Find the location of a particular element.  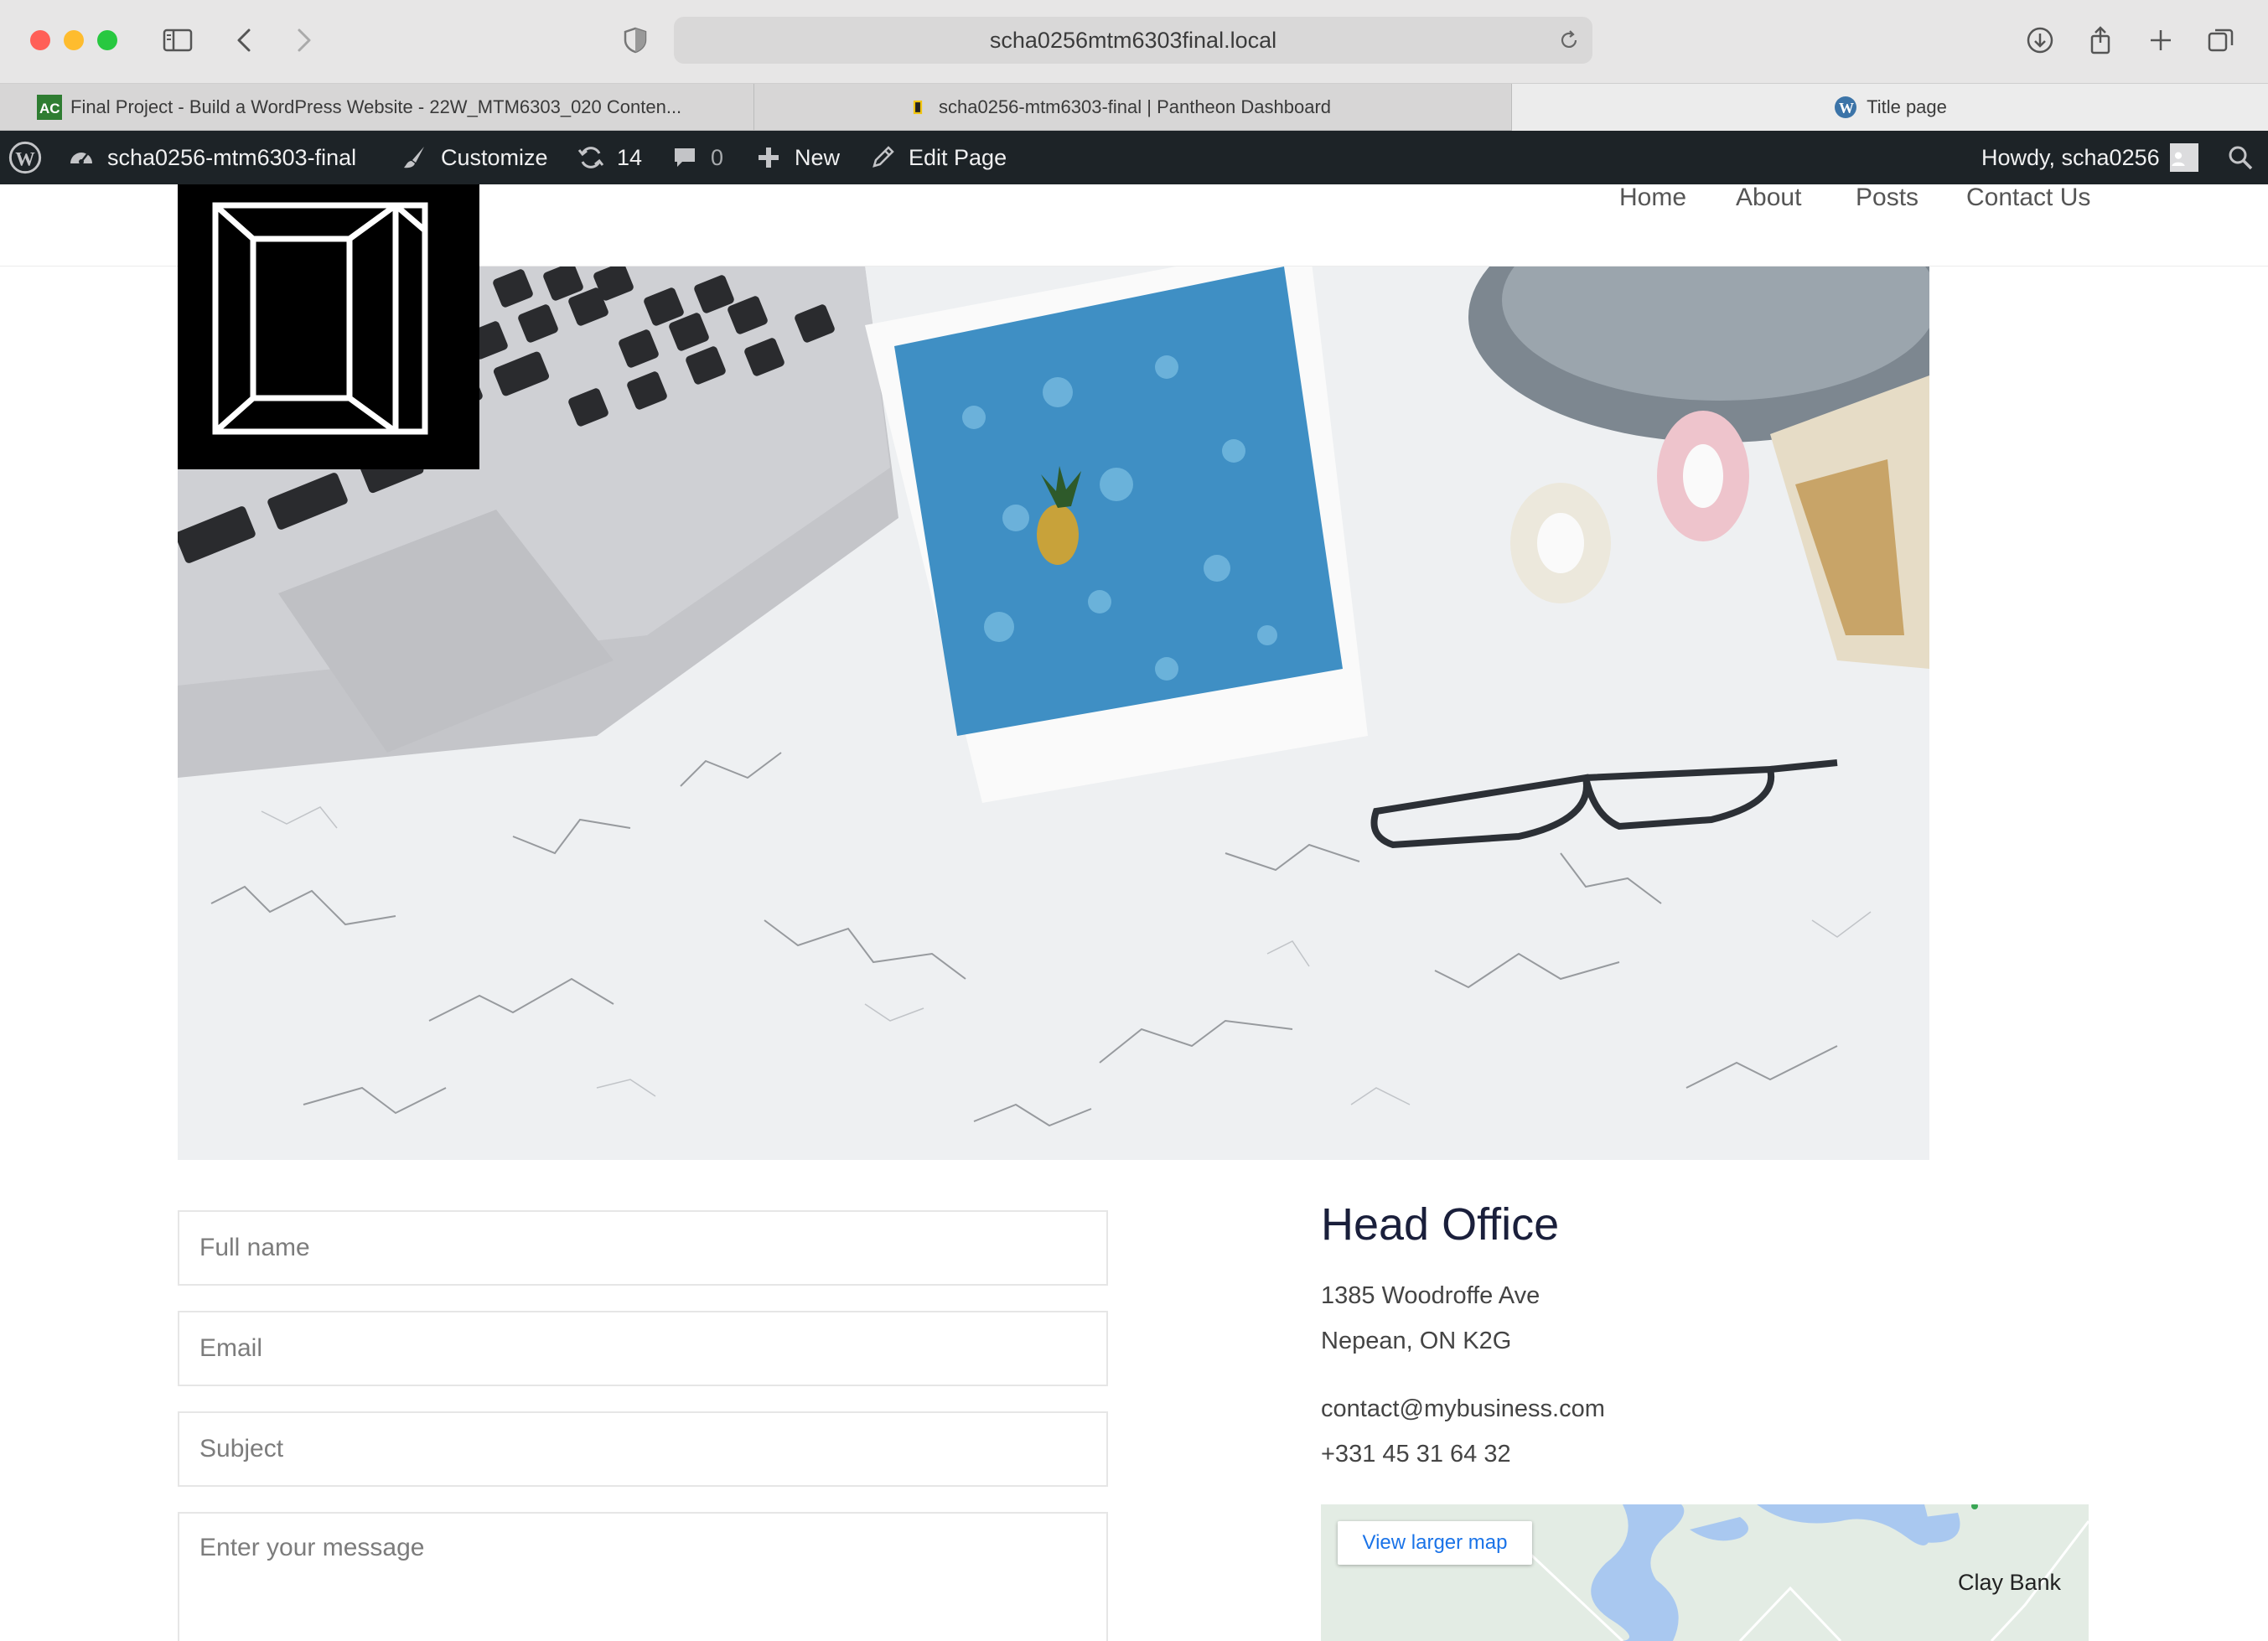

new-label: New is located at coordinates (818, 157).